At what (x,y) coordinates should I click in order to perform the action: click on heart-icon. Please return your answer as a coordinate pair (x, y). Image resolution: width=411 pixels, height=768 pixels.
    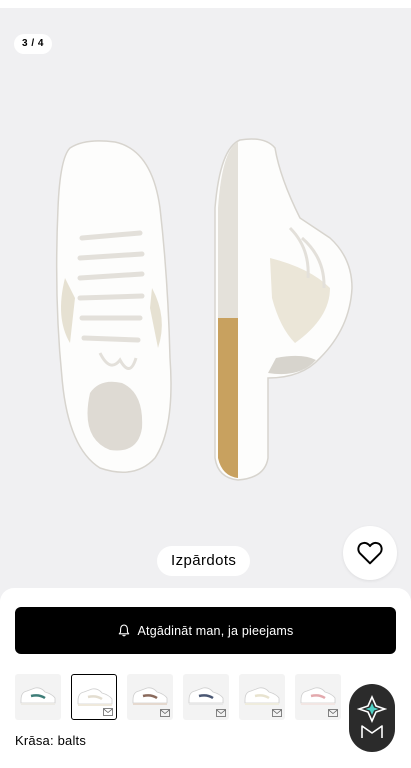
    Looking at the image, I should click on (370, 553).